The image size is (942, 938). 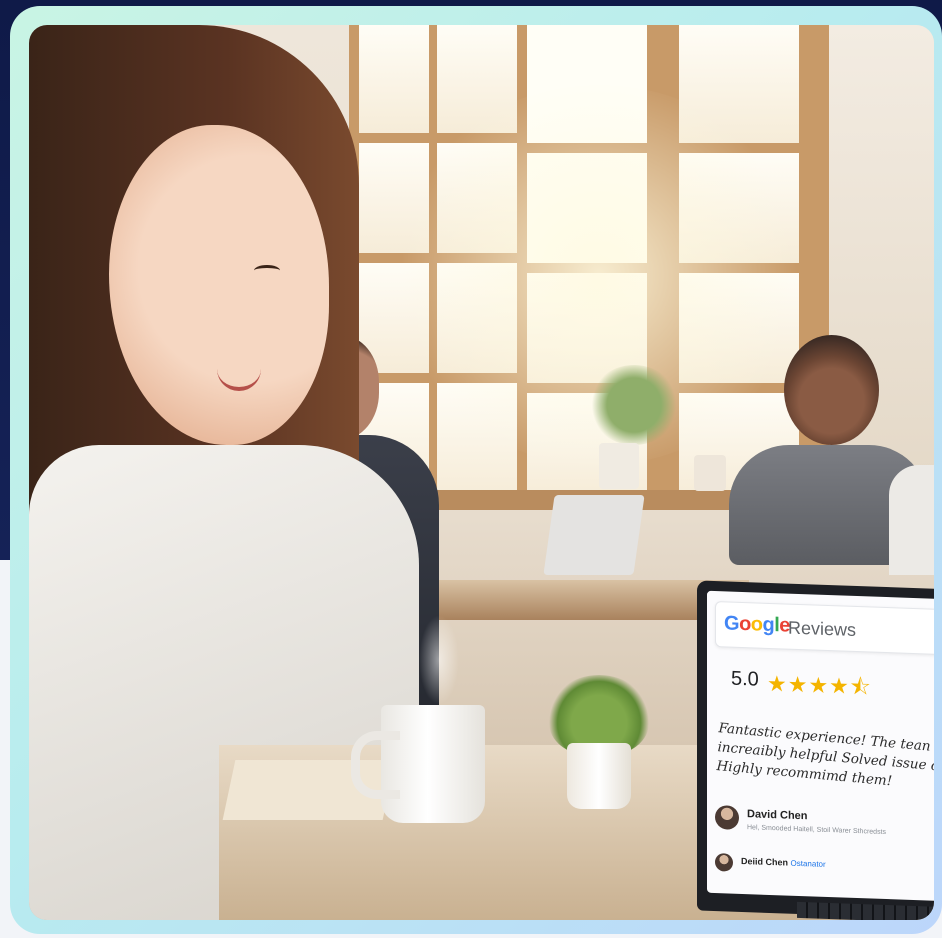 What do you see at coordinates (267, 270) in the screenshot?
I see `woman-eye` at bounding box center [267, 270].